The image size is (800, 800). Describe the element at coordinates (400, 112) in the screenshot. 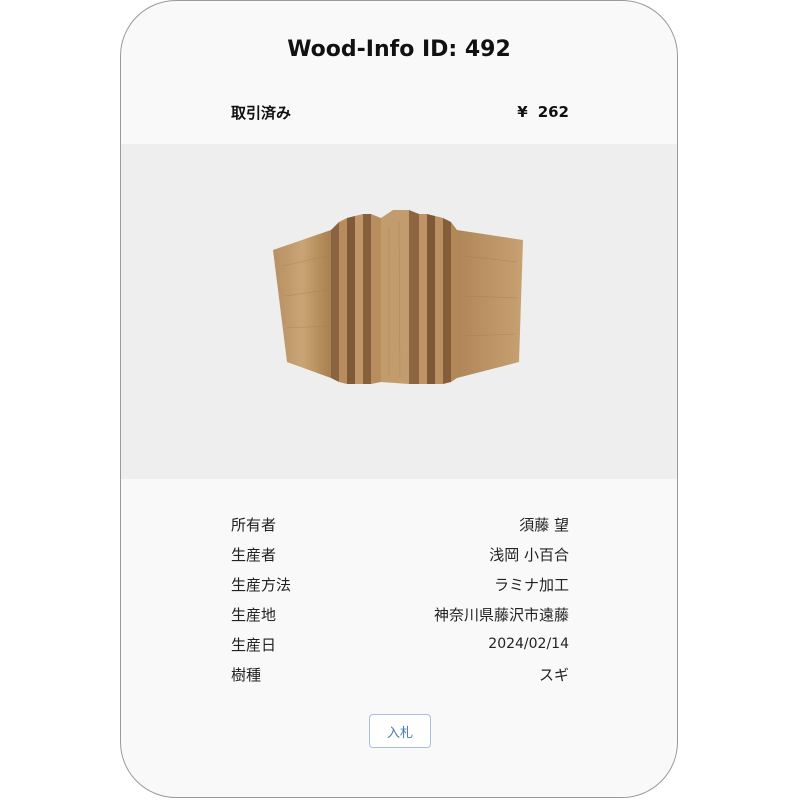

I see `status-row: 取引済み ¥ 262` at that location.